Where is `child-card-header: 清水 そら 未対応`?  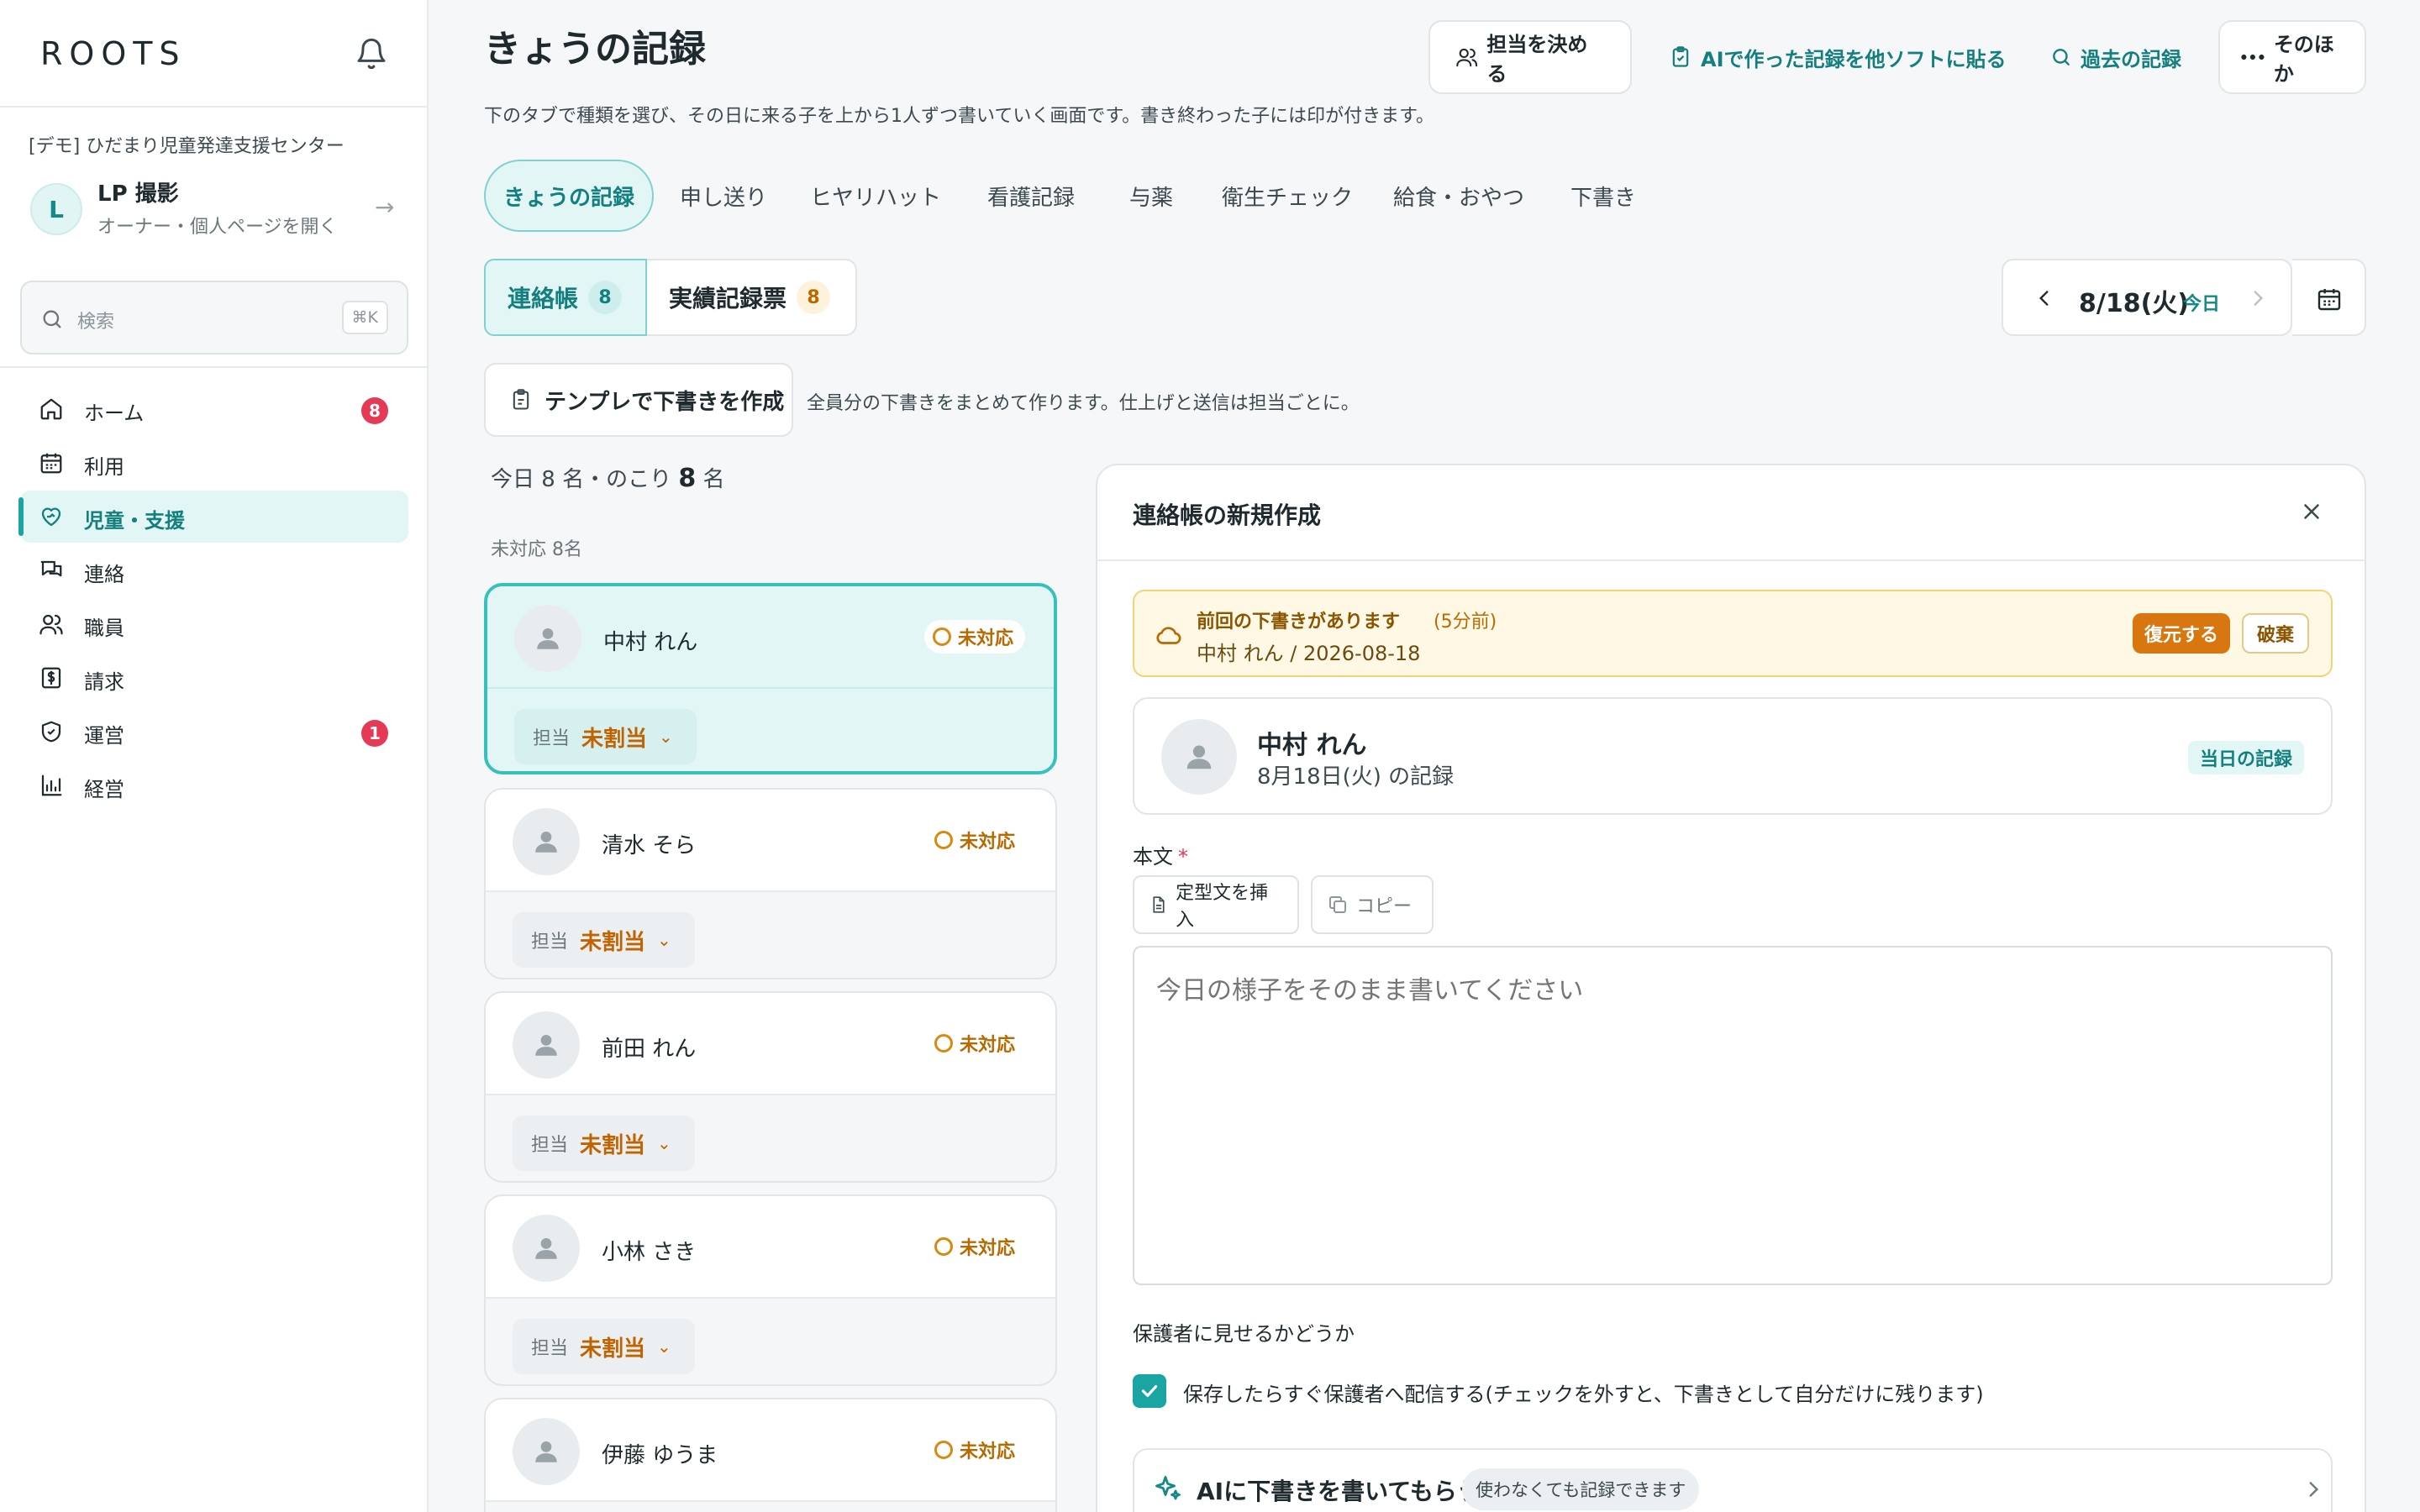 child-card-header: 清水 そら 未対応 is located at coordinates (770, 841).